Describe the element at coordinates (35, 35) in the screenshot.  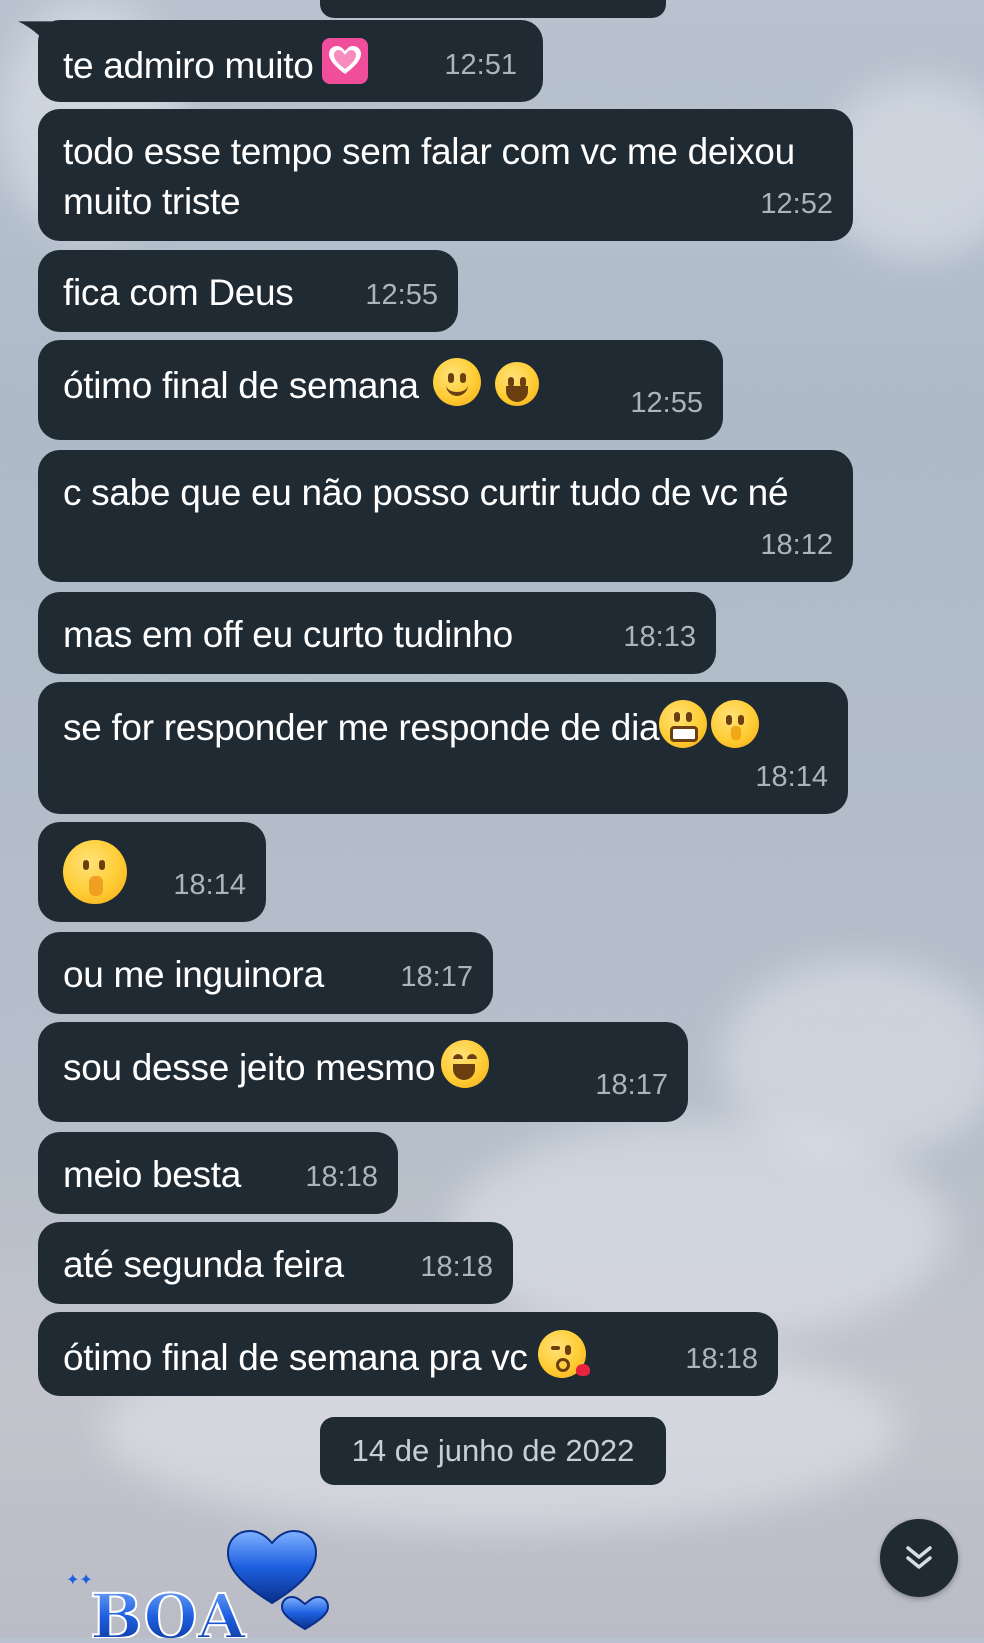
I see `bubble-tail` at that location.